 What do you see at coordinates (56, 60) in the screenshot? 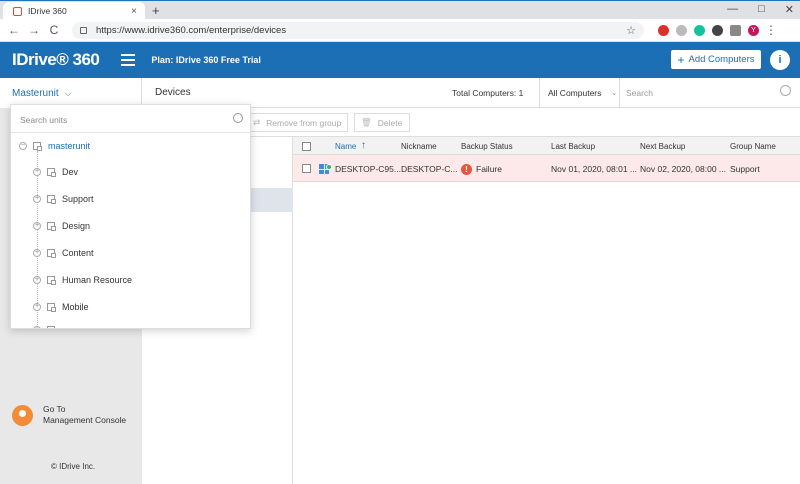
I see `idrive-logo: IDrive® 360` at bounding box center [56, 60].